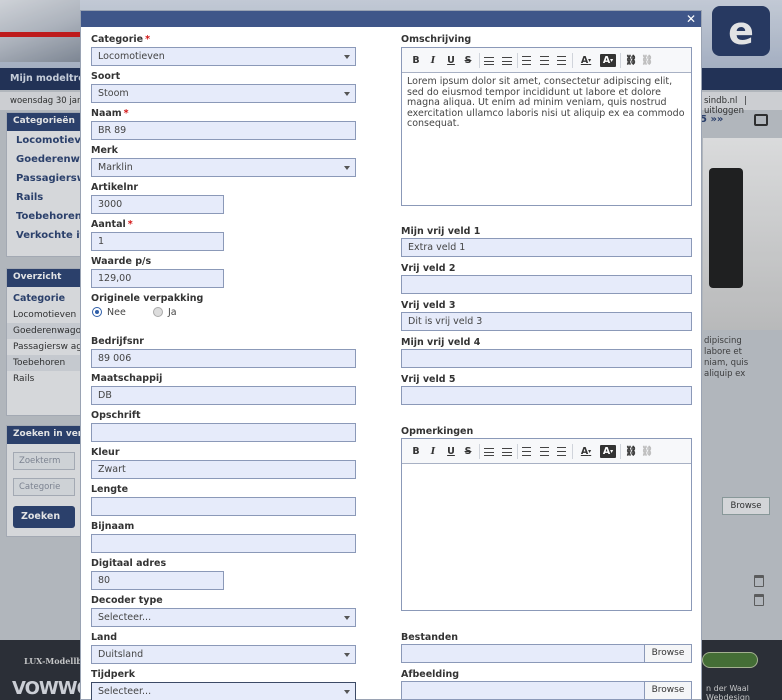 This screenshot has width=782, height=700. What do you see at coordinates (121, 261) in the screenshot?
I see `waarde-label: Waarde p/s` at bounding box center [121, 261].